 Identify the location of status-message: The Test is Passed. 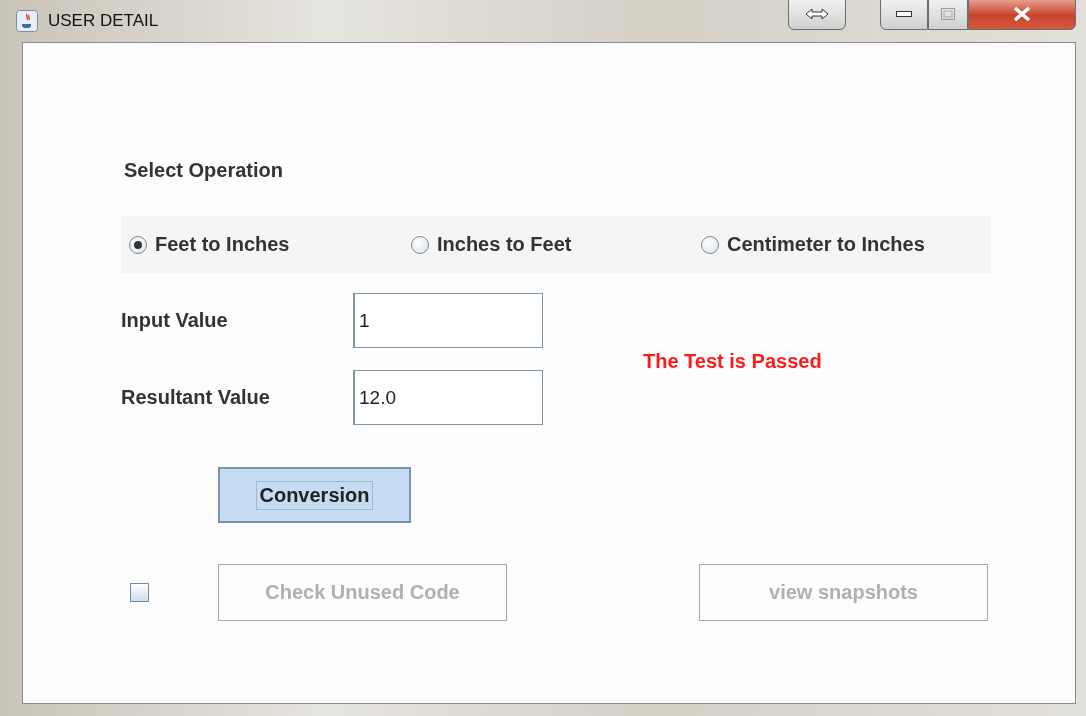
(732, 361).